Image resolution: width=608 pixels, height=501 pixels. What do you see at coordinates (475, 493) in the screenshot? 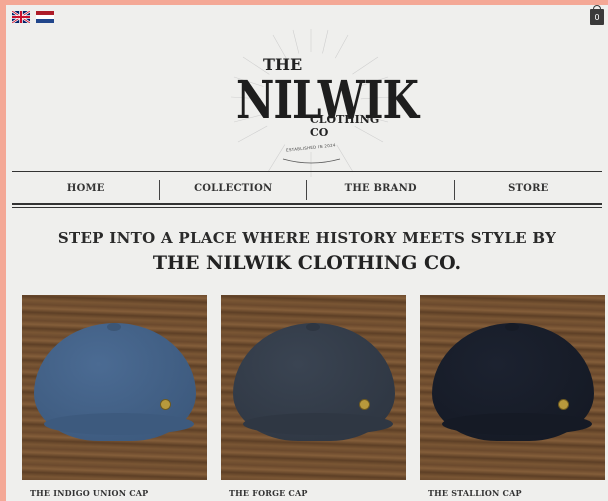
I see `product-title: THE STALLION CAP` at bounding box center [475, 493].